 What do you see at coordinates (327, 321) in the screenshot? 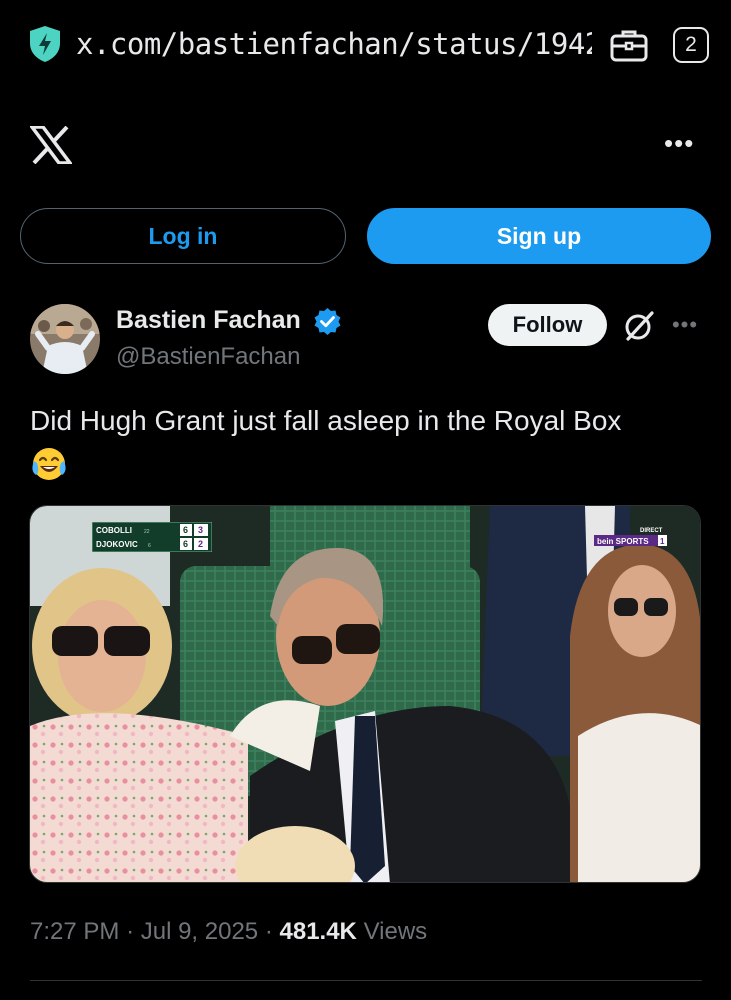
I see `verified-badge-icon` at bounding box center [327, 321].